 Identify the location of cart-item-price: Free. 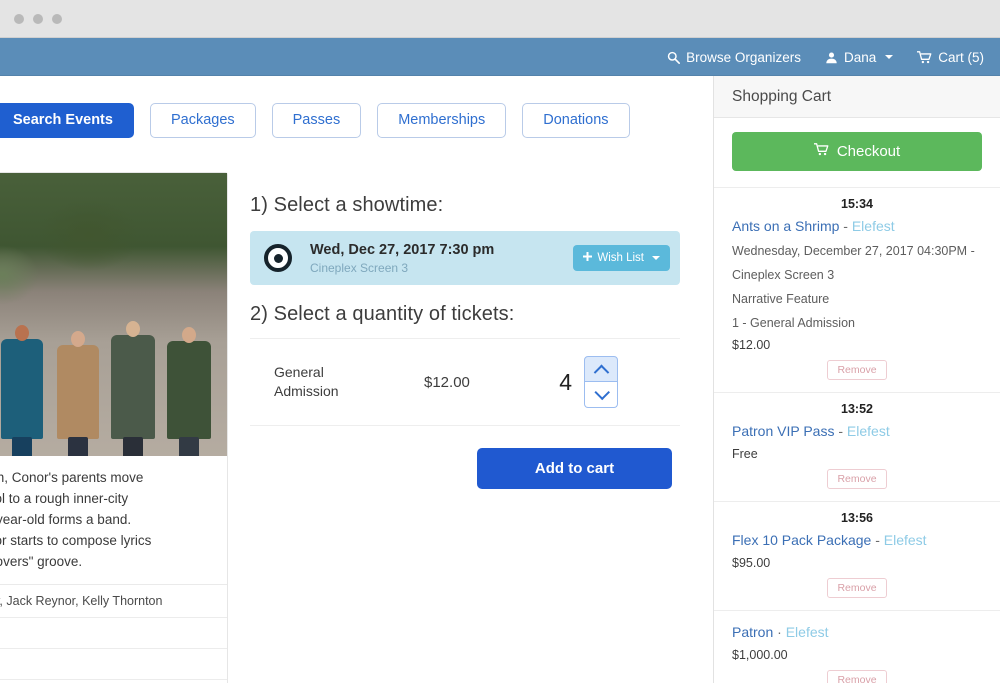
(745, 454).